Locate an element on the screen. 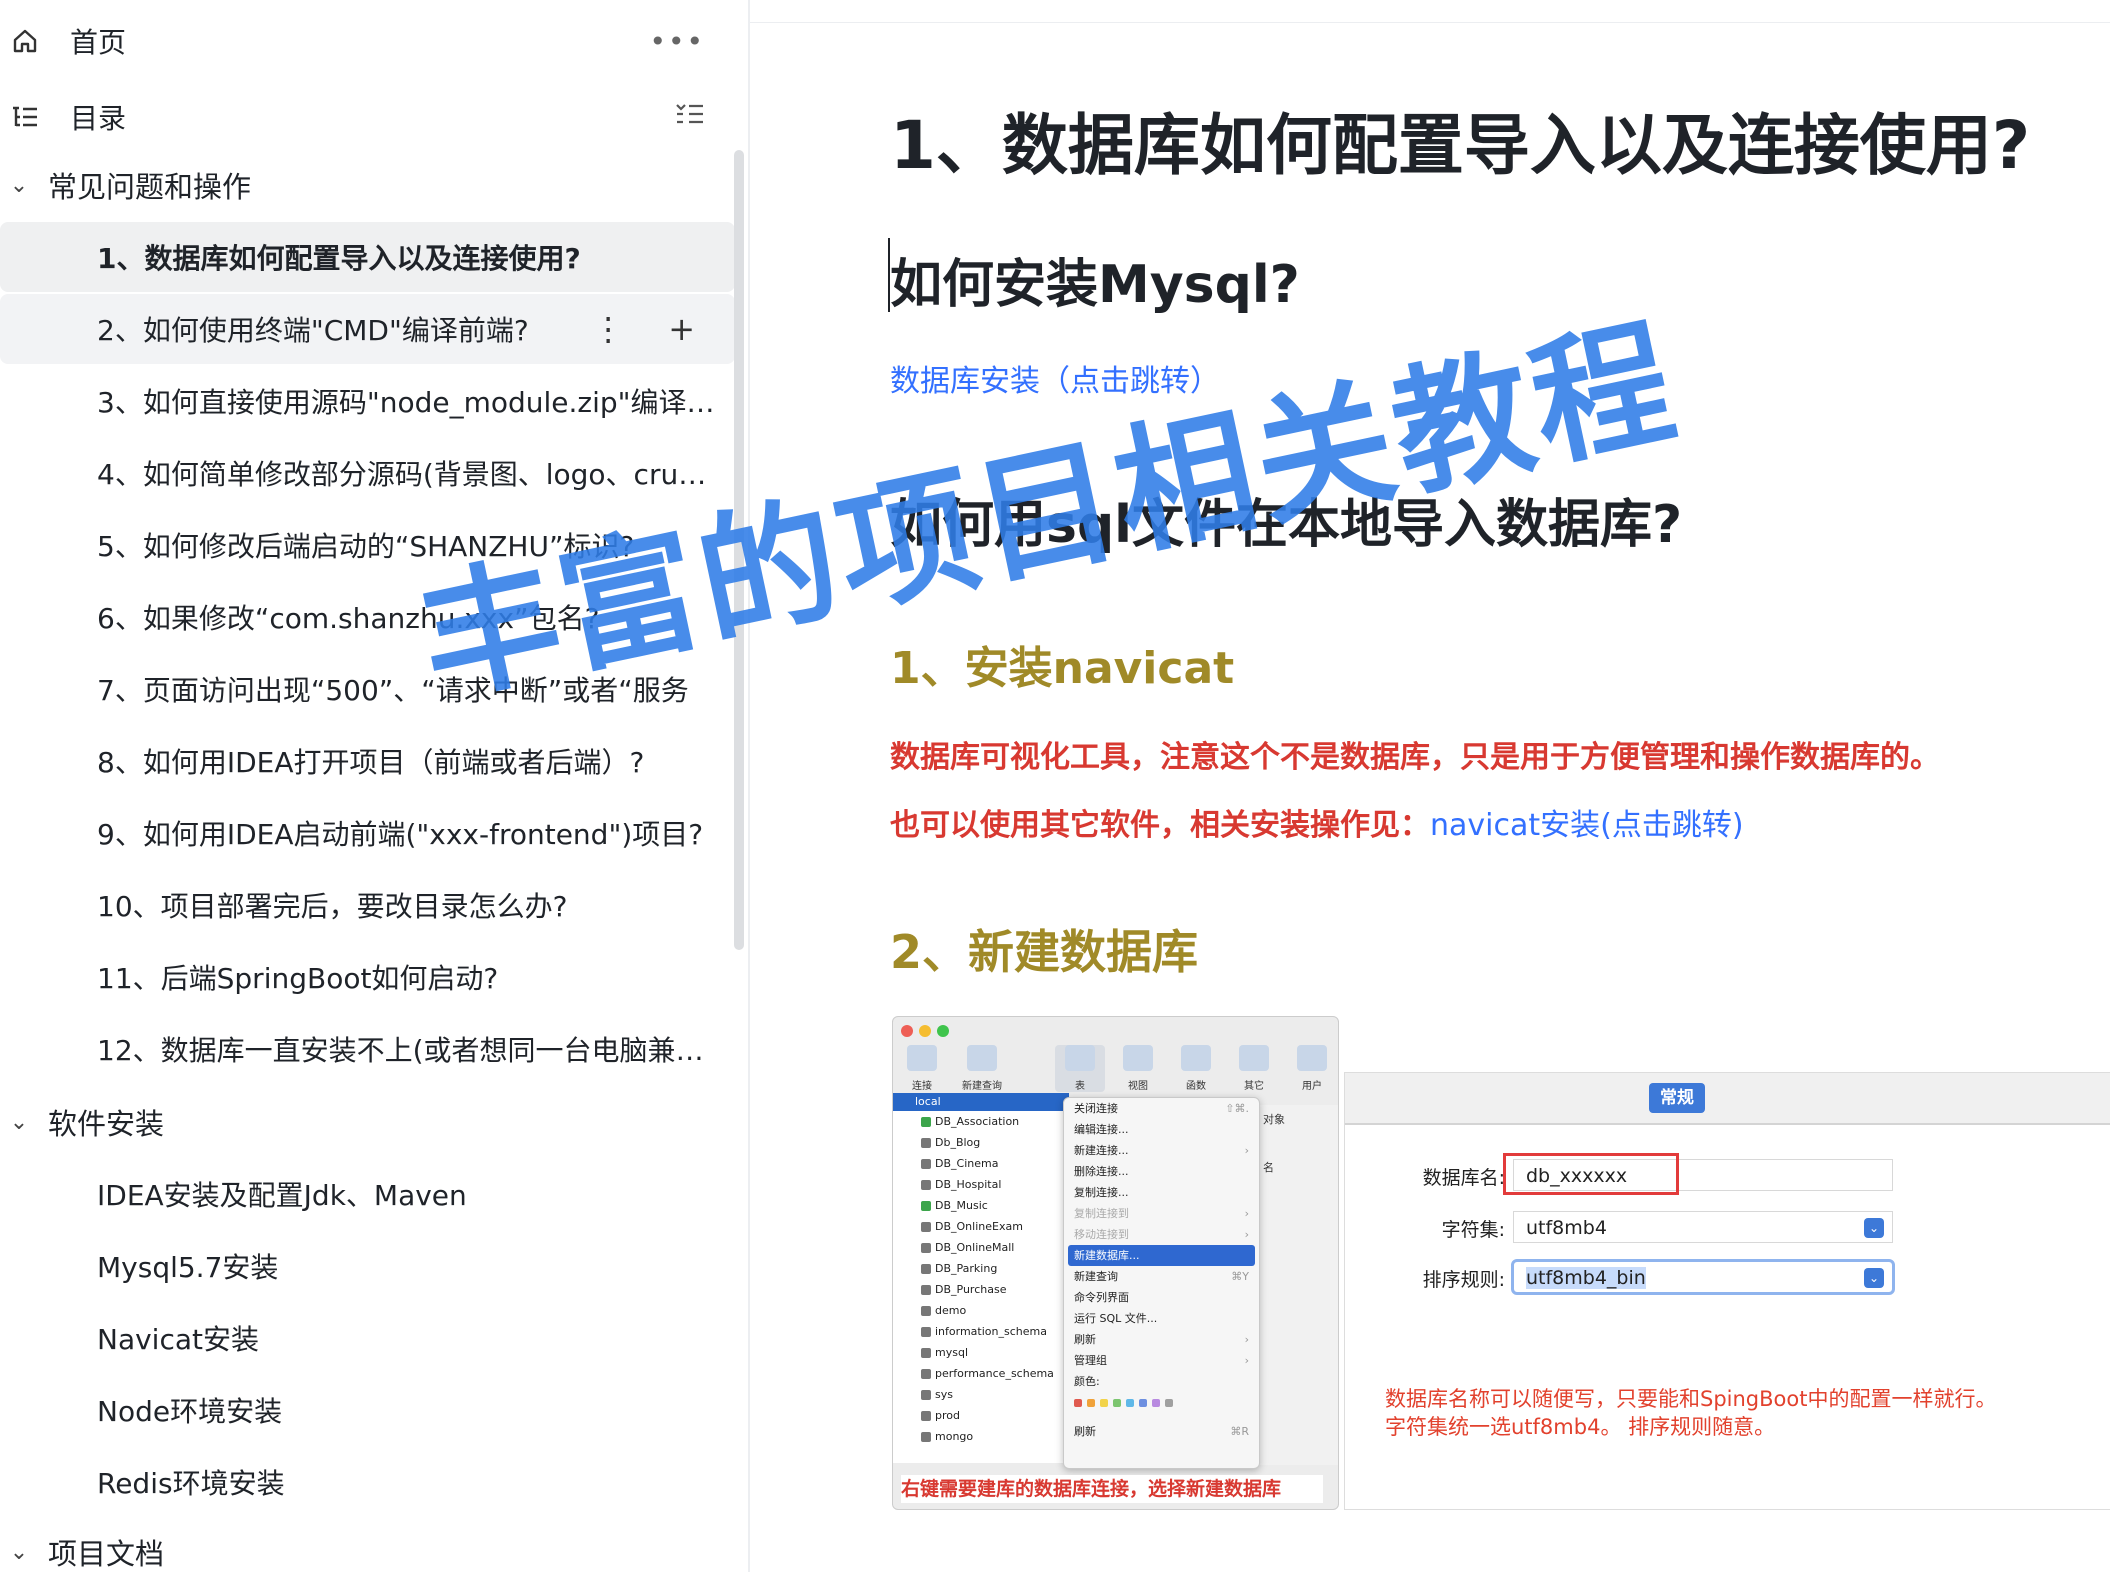 The width and height of the screenshot is (2110, 1582). install-item-mysql: Mysql5.7安装 is located at coordinates (367, 1266).